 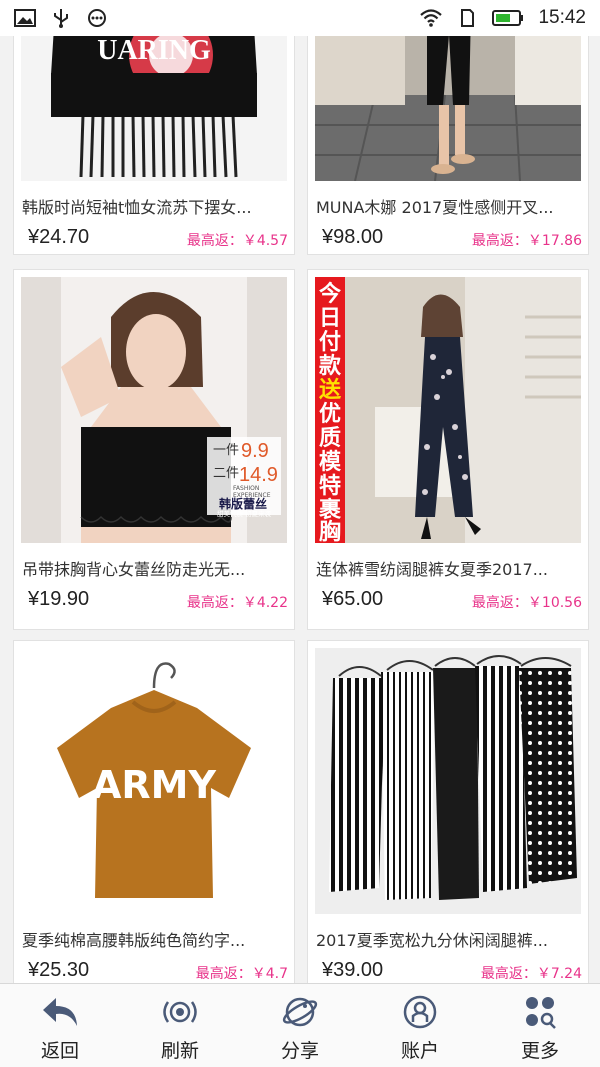 I want to click on product-image-text: 日, so click(x=330, y=318).